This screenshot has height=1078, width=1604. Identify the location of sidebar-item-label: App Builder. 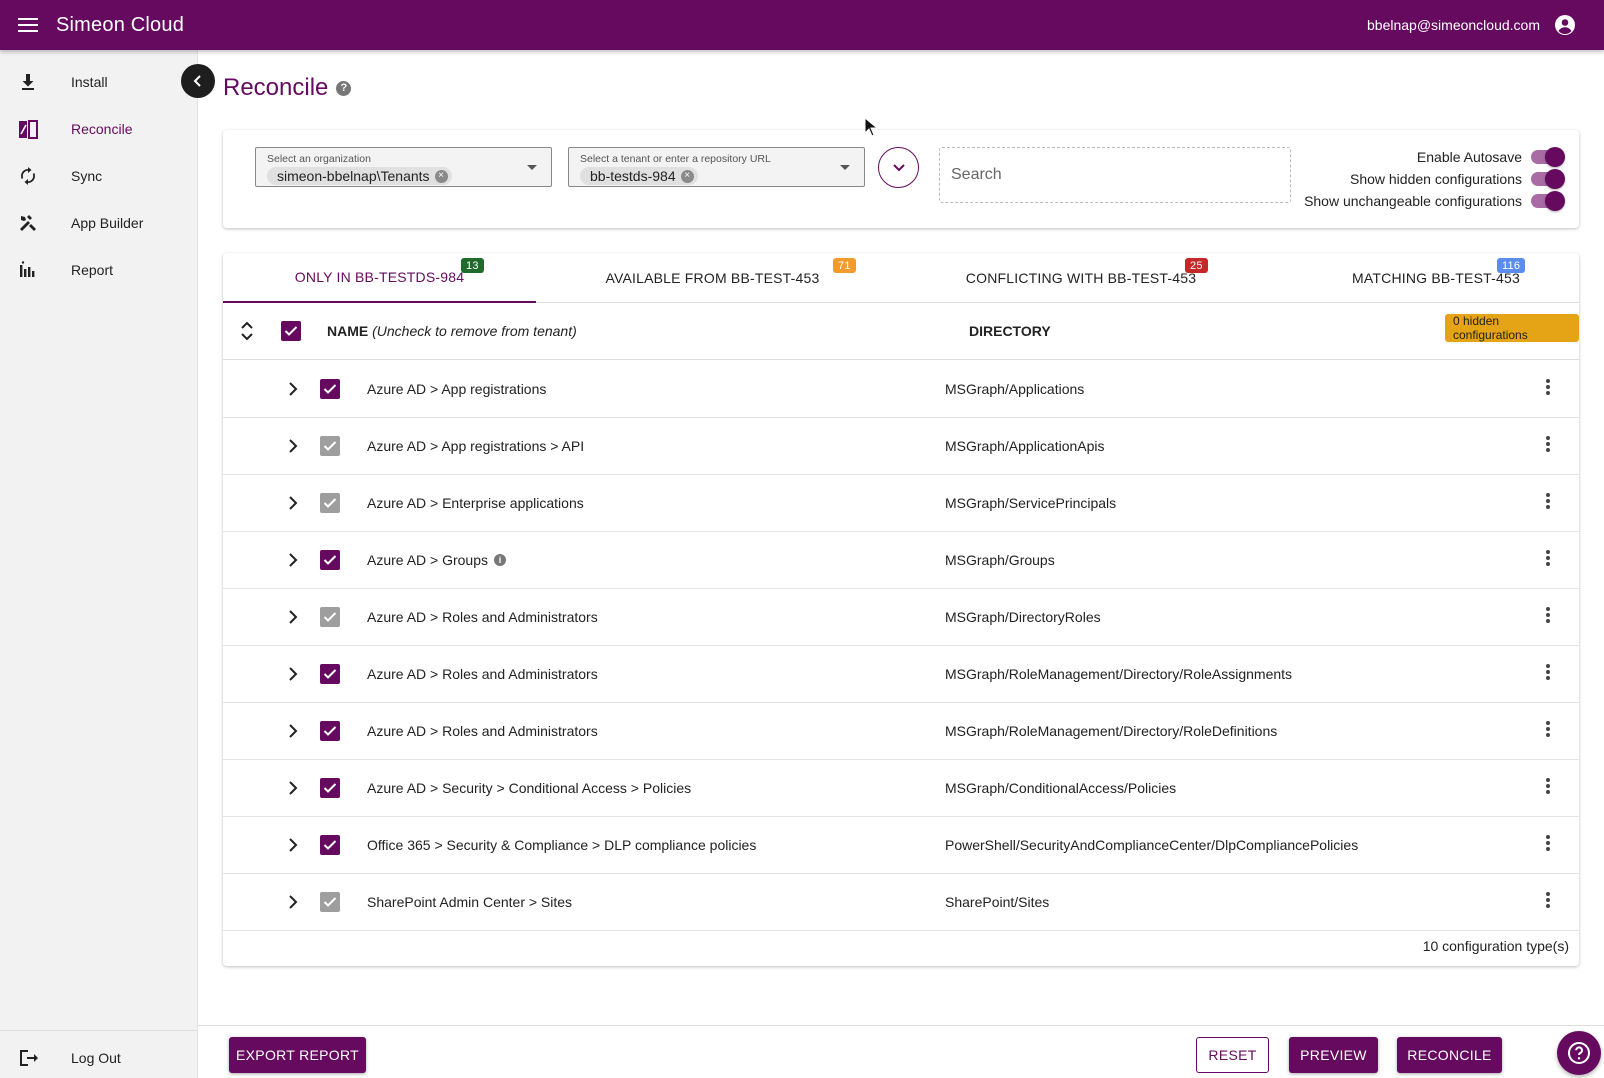
(107, 223).